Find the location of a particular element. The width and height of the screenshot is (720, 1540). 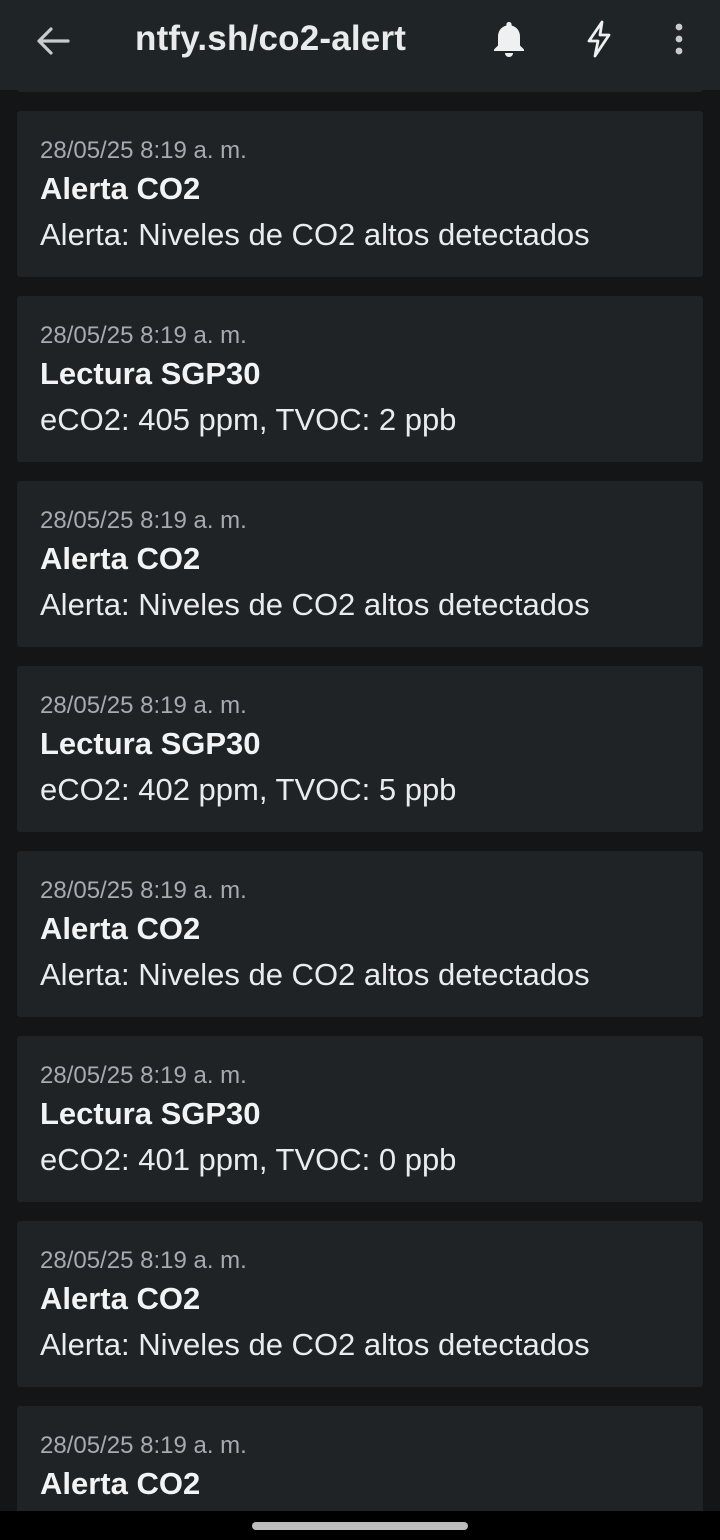

flash-button is located at coordinates (599, 39).